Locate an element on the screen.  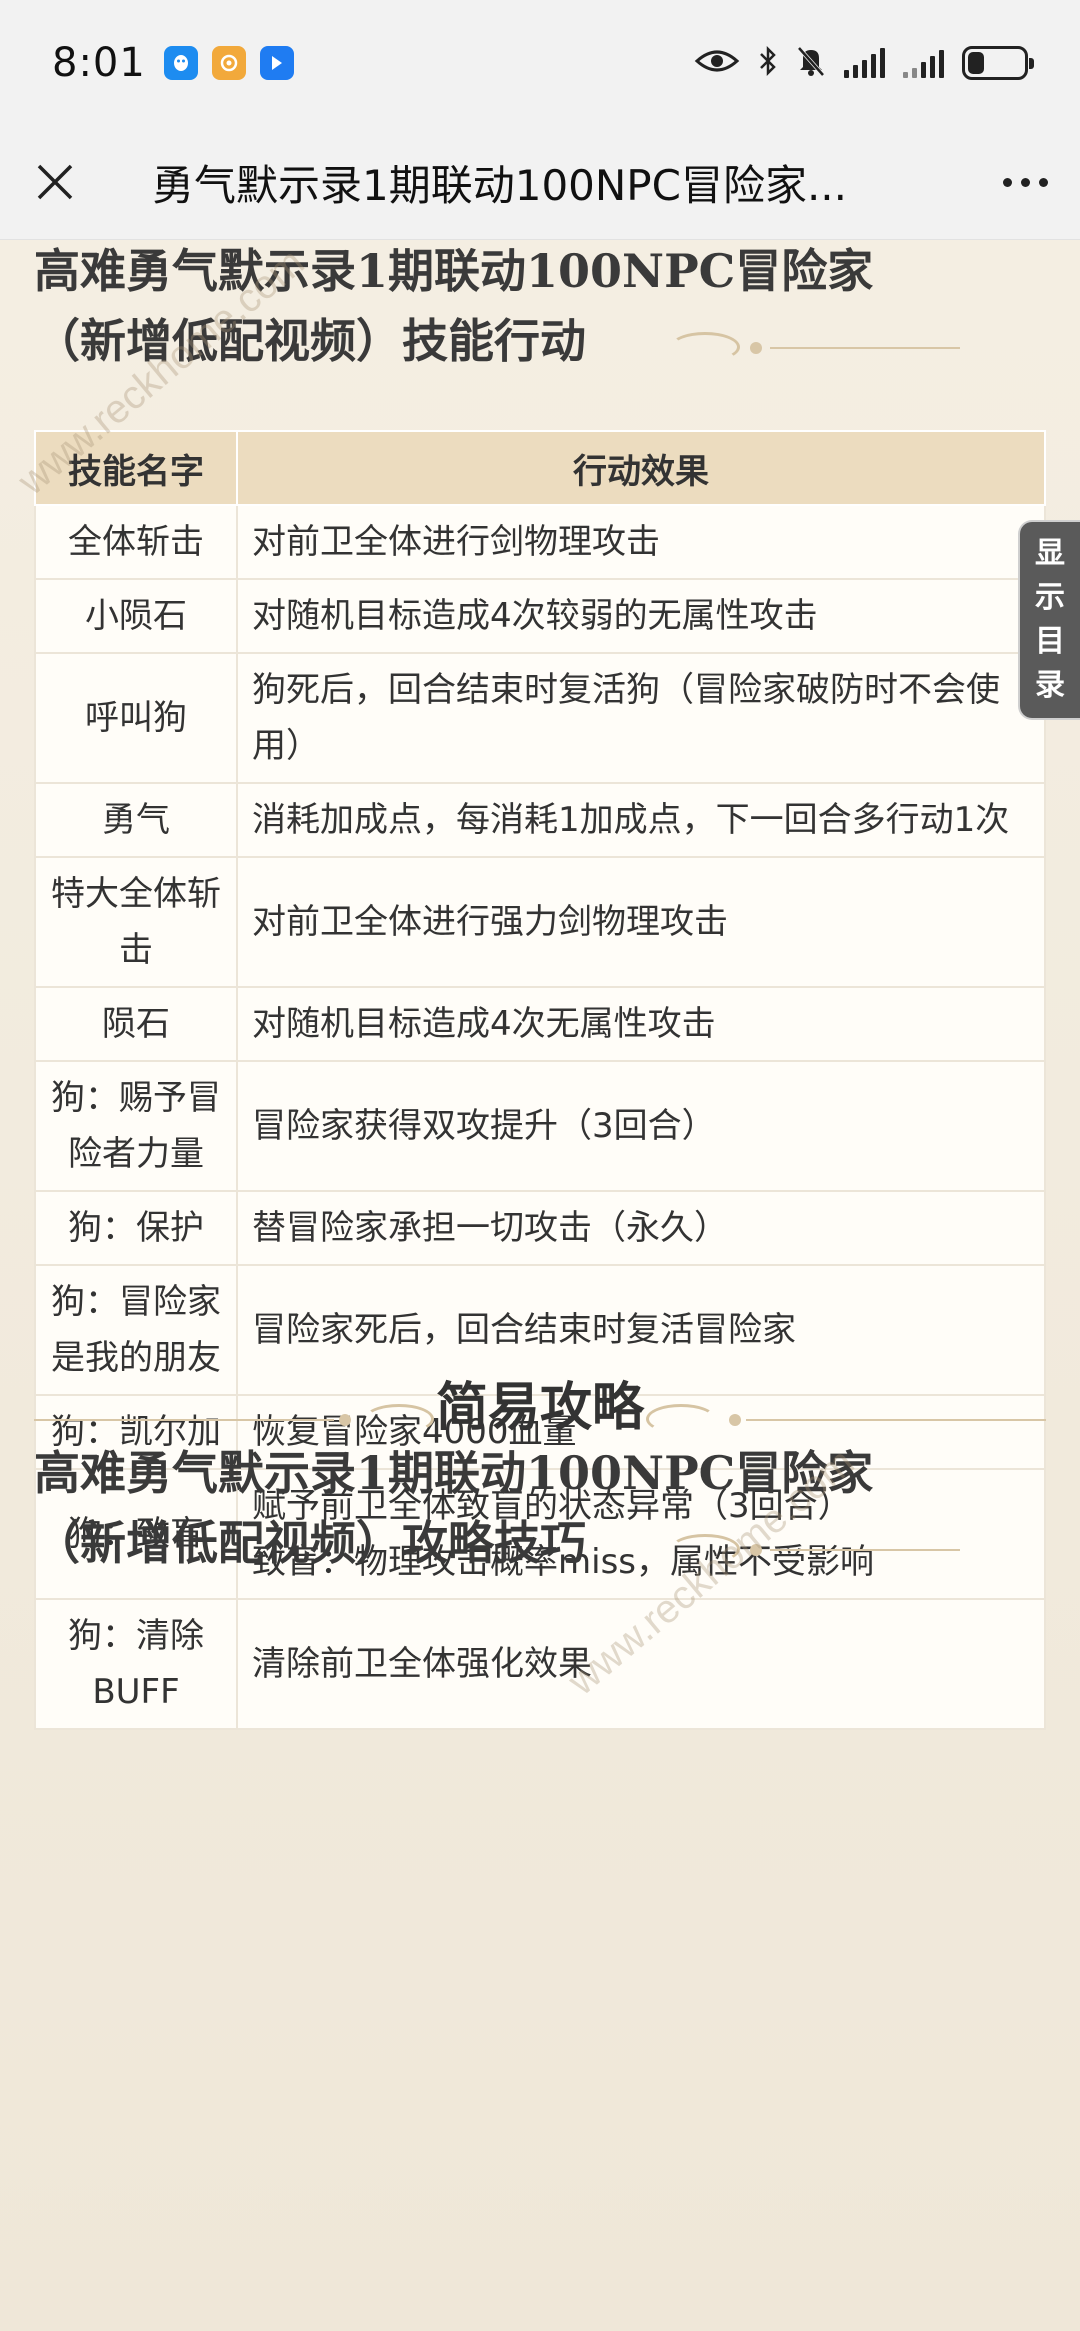
battery-level is located at coordinates (976, 62).